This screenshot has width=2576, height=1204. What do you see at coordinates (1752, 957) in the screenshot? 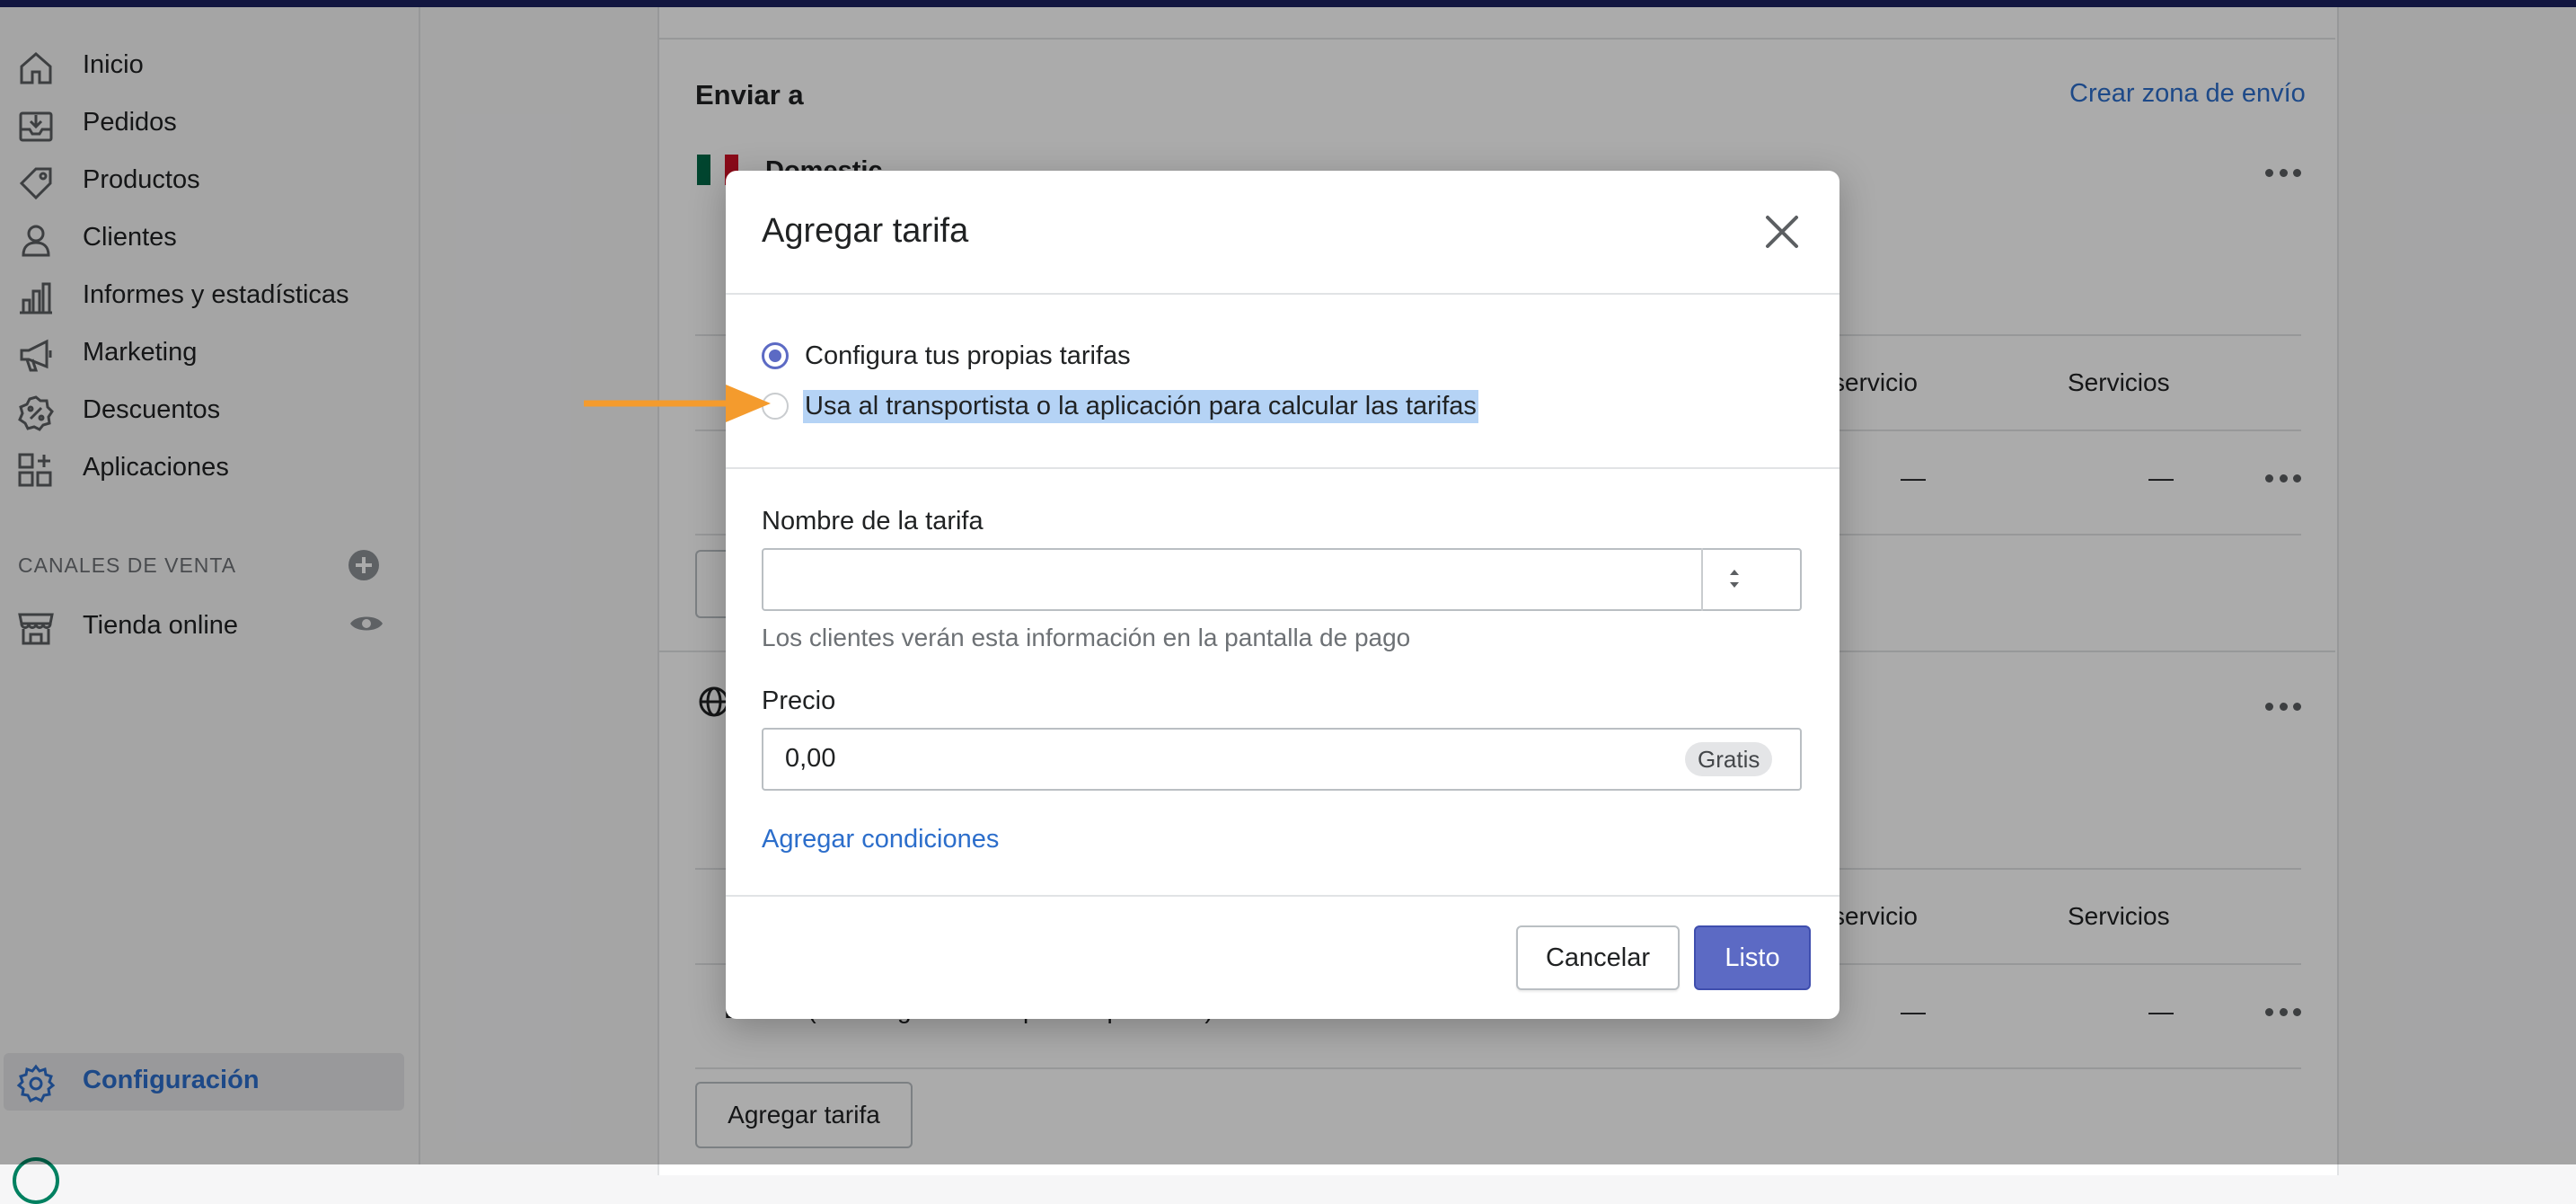
I see `done-button: Listo` at bounding box center [1752, 957].